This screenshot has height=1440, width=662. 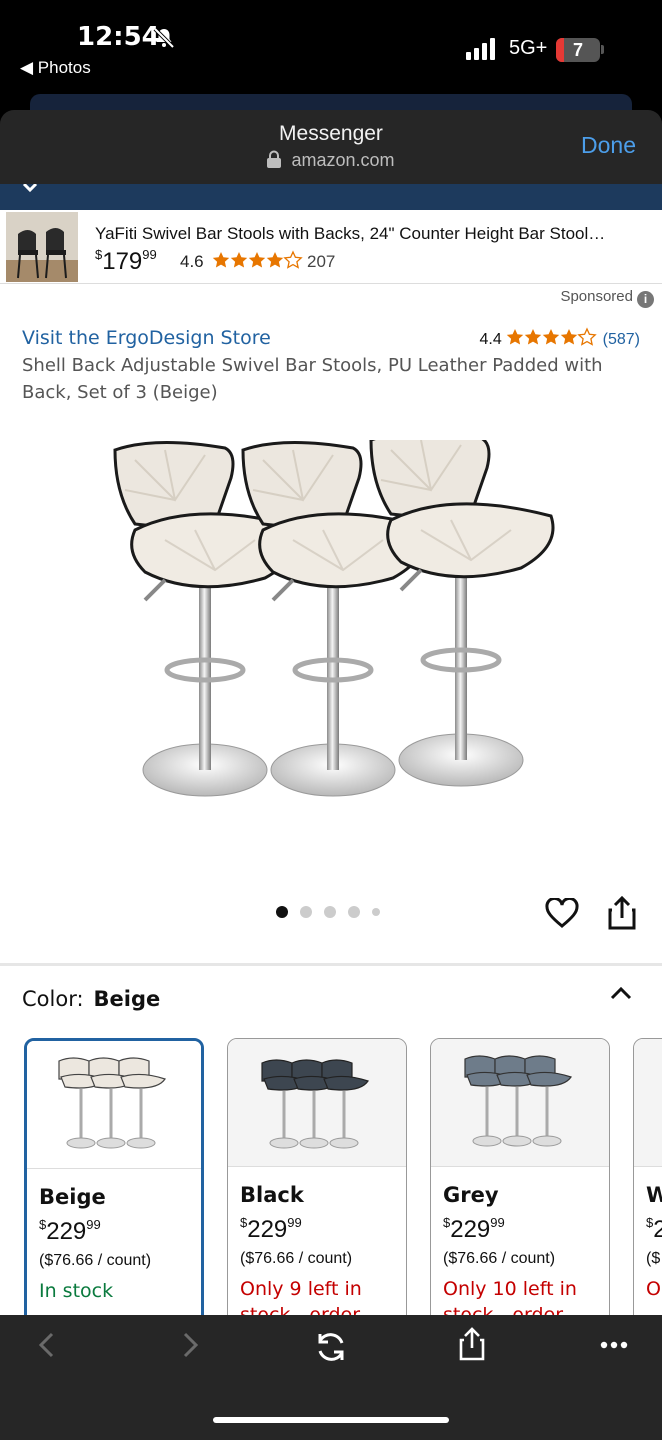 What do you see at coordinates (551, 337) in the screenshot?
I see `product-star-rating` at bounding box center [551, 337].